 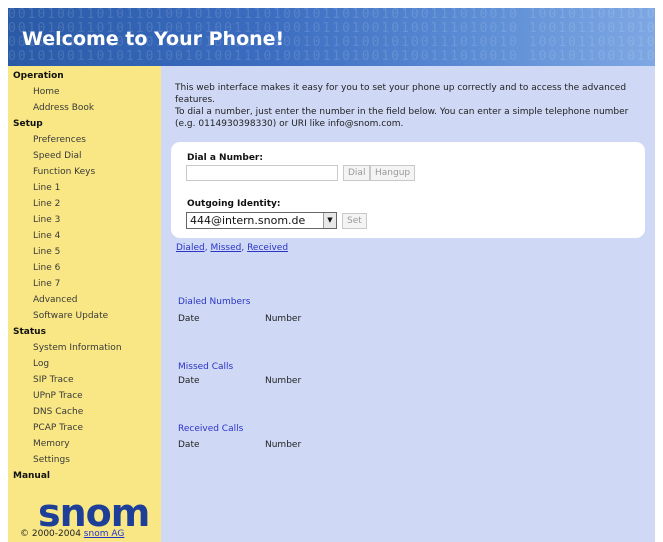 I want to click on missed-date-header: Date, so click(x=189, y=381).